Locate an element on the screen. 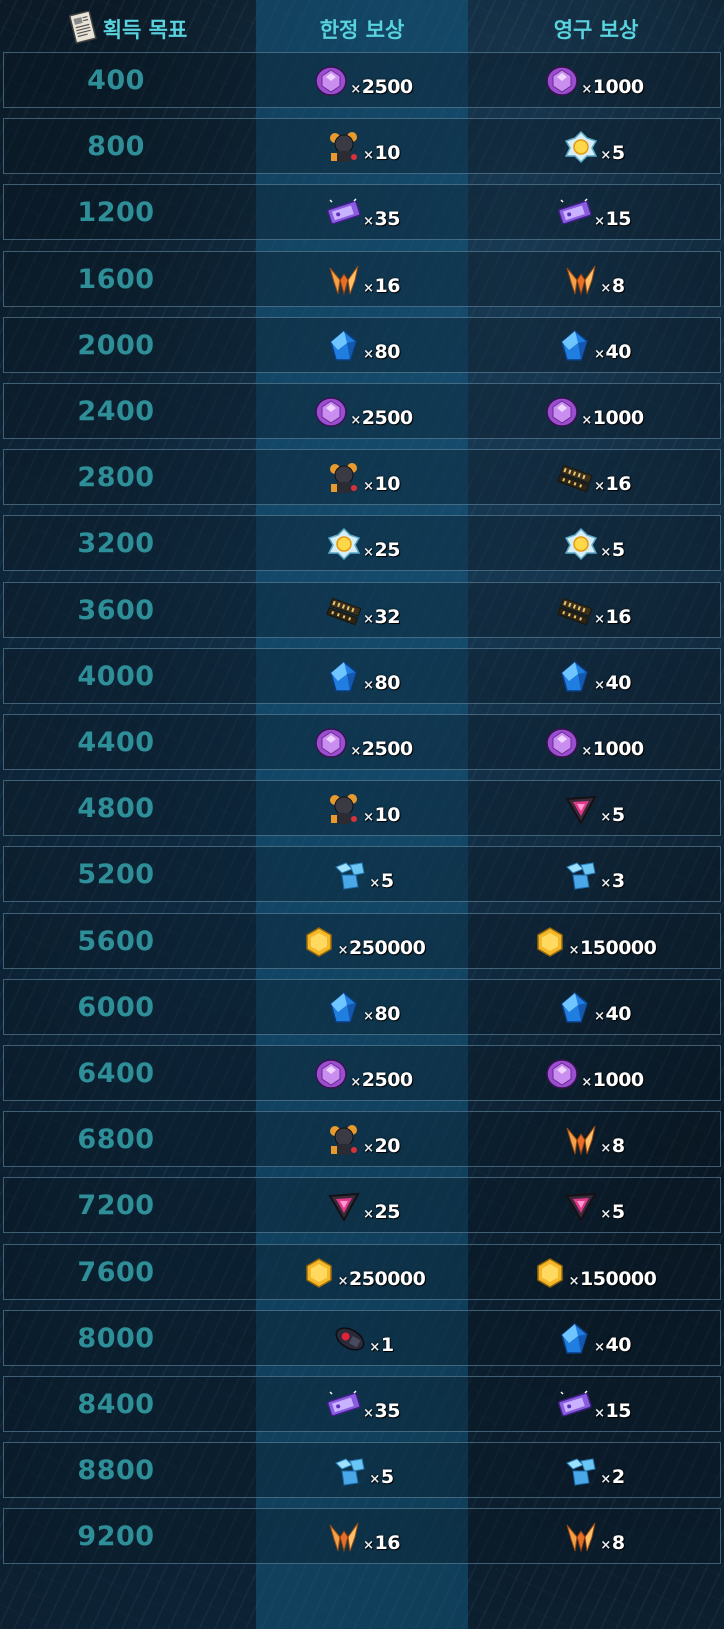 The height and width of the screenshot is (1629, 724). reward-quantity: ×2 is located at coordinates (612, 1477).